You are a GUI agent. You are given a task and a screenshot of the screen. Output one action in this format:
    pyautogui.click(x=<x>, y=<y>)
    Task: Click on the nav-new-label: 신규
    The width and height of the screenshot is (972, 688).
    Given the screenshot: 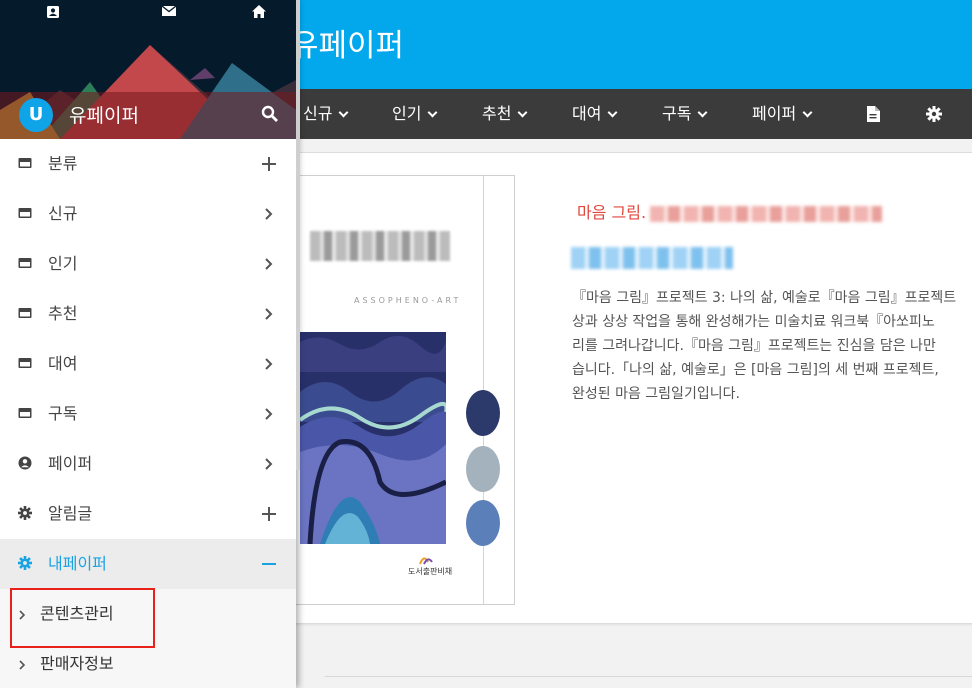 What is the action you would take?
    pyautogui.click(x=318, y=113)
    